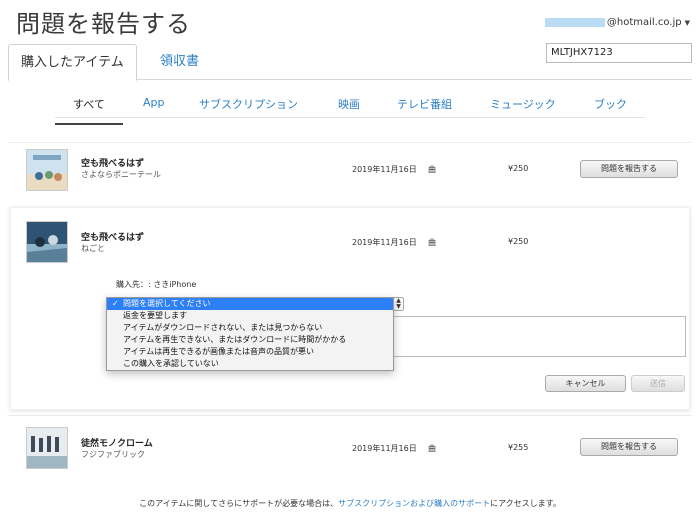  What do you see at coordinates (539, 336) in the screenshot?
I see `problem-description-field` at bounding box center [539, 336].